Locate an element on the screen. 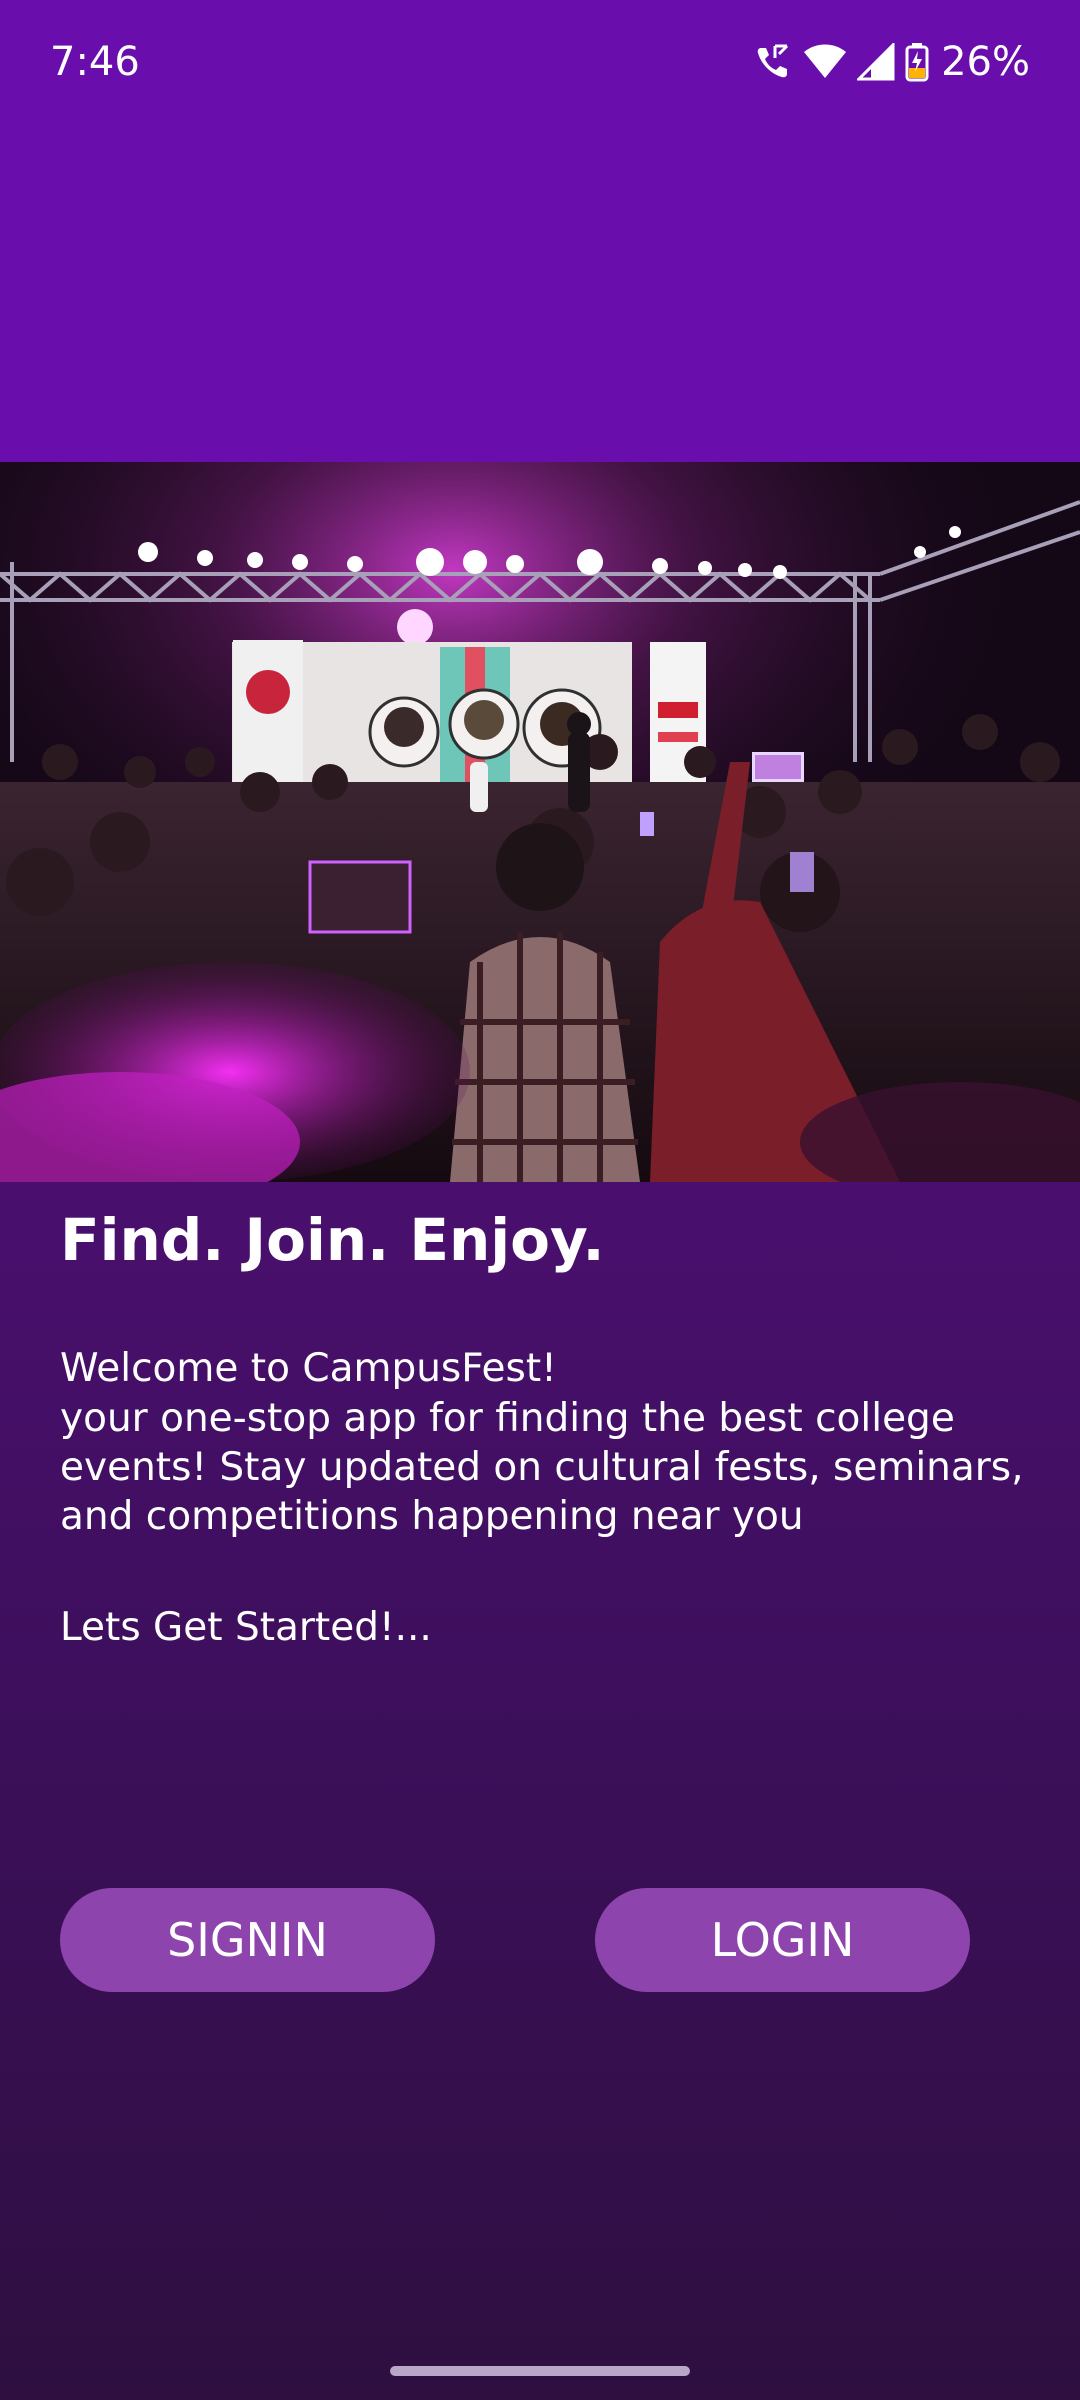 This screenshot has height=2400, width=1080. welcome-text: Welcome to CampusFest! is located at coordinates (308, 1368).